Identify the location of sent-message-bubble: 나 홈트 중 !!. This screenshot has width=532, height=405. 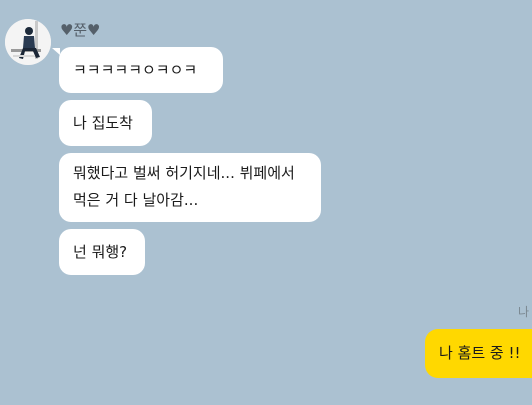
(478, 353).